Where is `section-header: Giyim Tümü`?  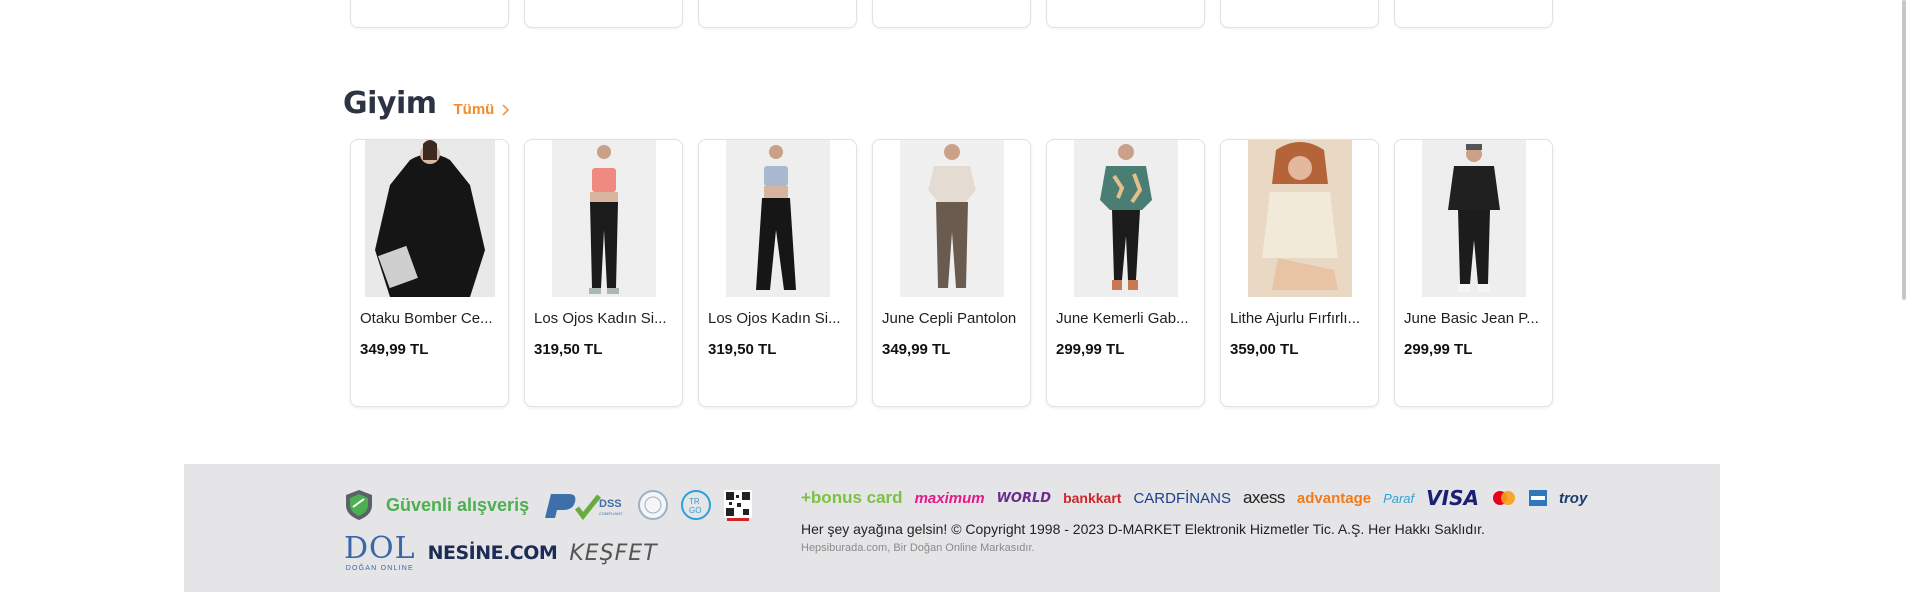
section-header: Giyim Tümü is located at coordinates (426, 104).